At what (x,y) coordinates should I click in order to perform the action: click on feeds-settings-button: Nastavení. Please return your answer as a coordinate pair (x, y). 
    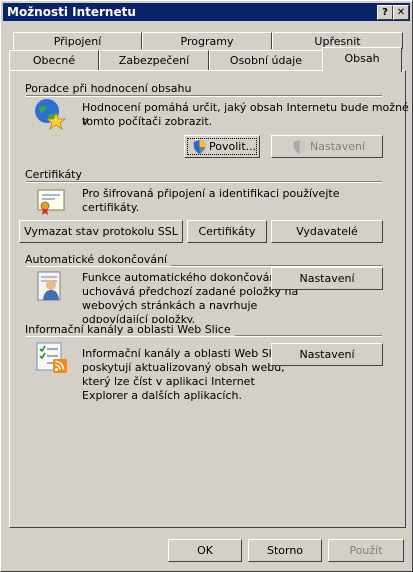
    Looking at the image, I should click on (327, 354).